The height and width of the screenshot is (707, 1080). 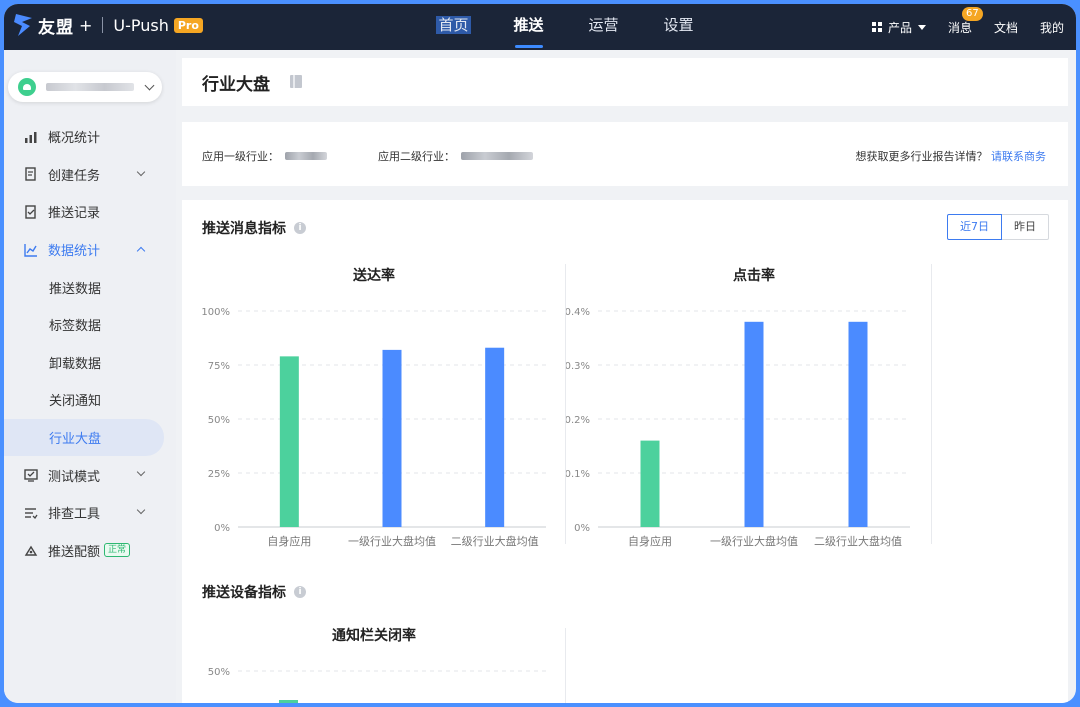 What do you see at coordinates (215, 312) in the screenshot?
I see `y-tick-label: 100%` at bounding box center [215, 312].